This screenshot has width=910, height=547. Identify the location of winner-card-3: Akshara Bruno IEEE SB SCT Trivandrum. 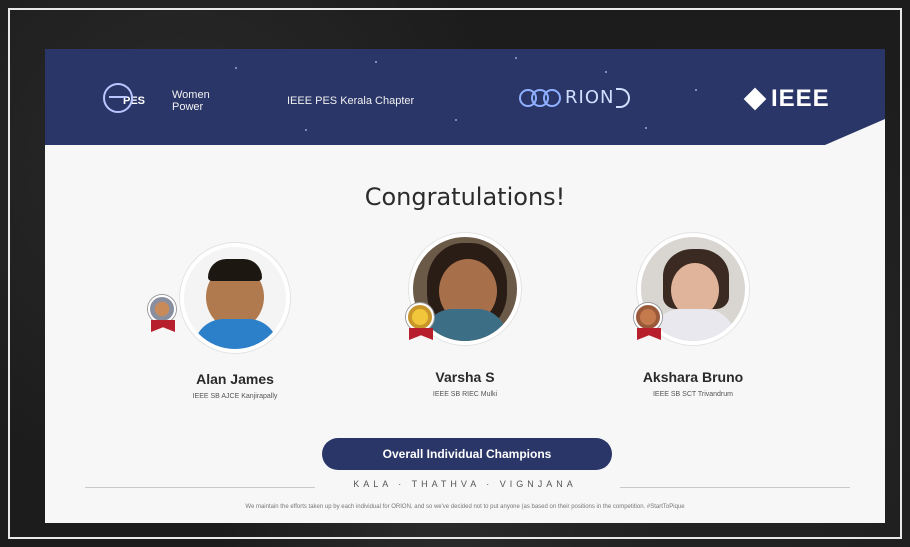
(693, 315).